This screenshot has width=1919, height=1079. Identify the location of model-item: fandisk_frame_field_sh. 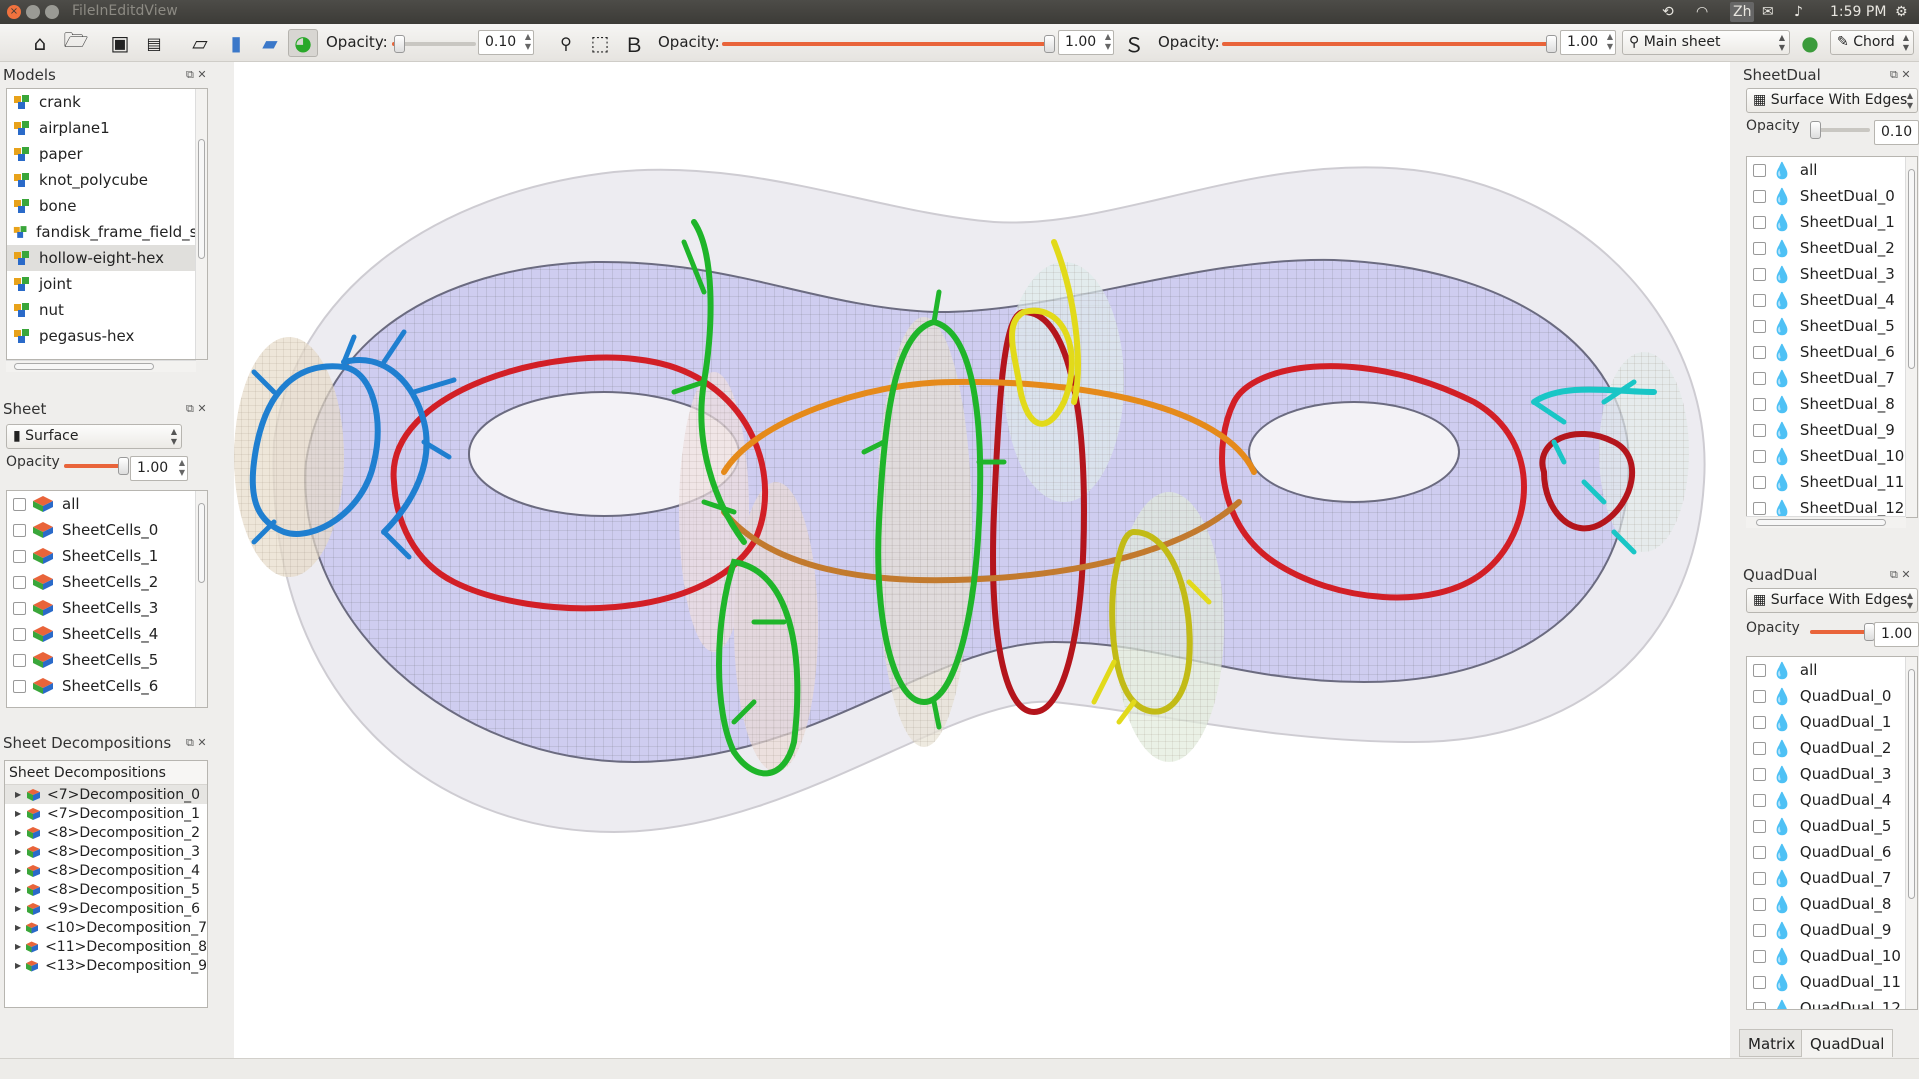
(107, 232).